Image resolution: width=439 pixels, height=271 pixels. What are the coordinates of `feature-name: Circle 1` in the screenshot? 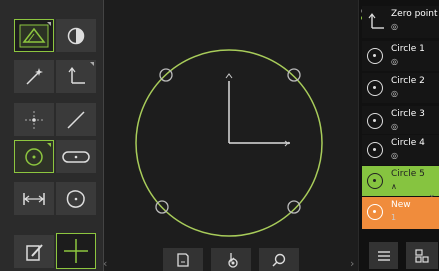 It's located at (408, 49).